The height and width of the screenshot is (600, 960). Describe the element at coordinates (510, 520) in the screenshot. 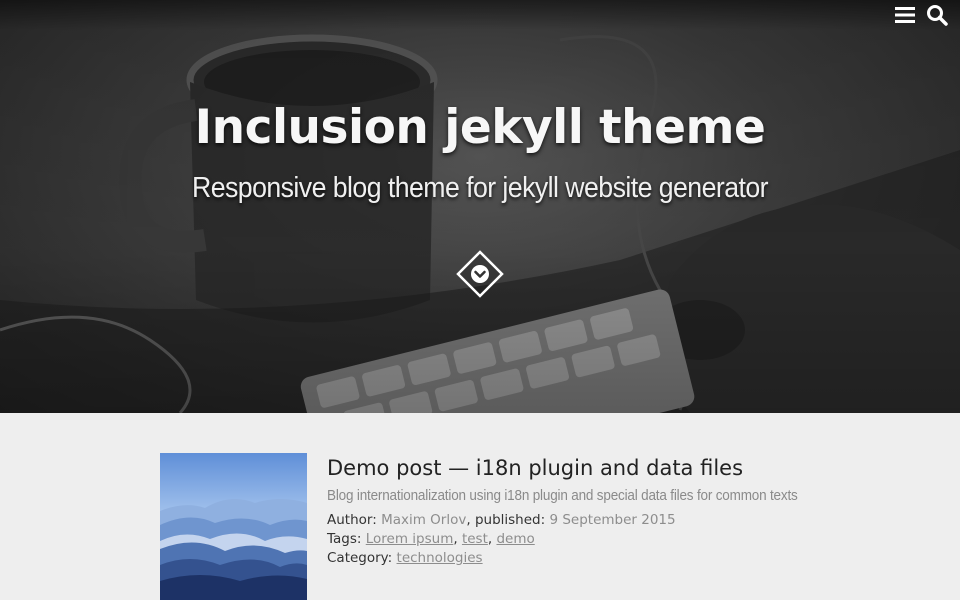

I see `published-label: published:` at that location.